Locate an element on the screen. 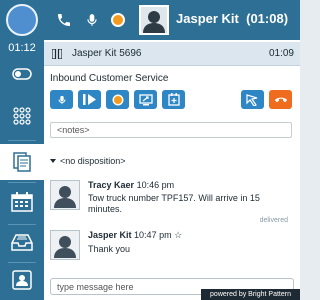 The image size is (320, 300). calendar-icon is located at coordinates (22, 202).